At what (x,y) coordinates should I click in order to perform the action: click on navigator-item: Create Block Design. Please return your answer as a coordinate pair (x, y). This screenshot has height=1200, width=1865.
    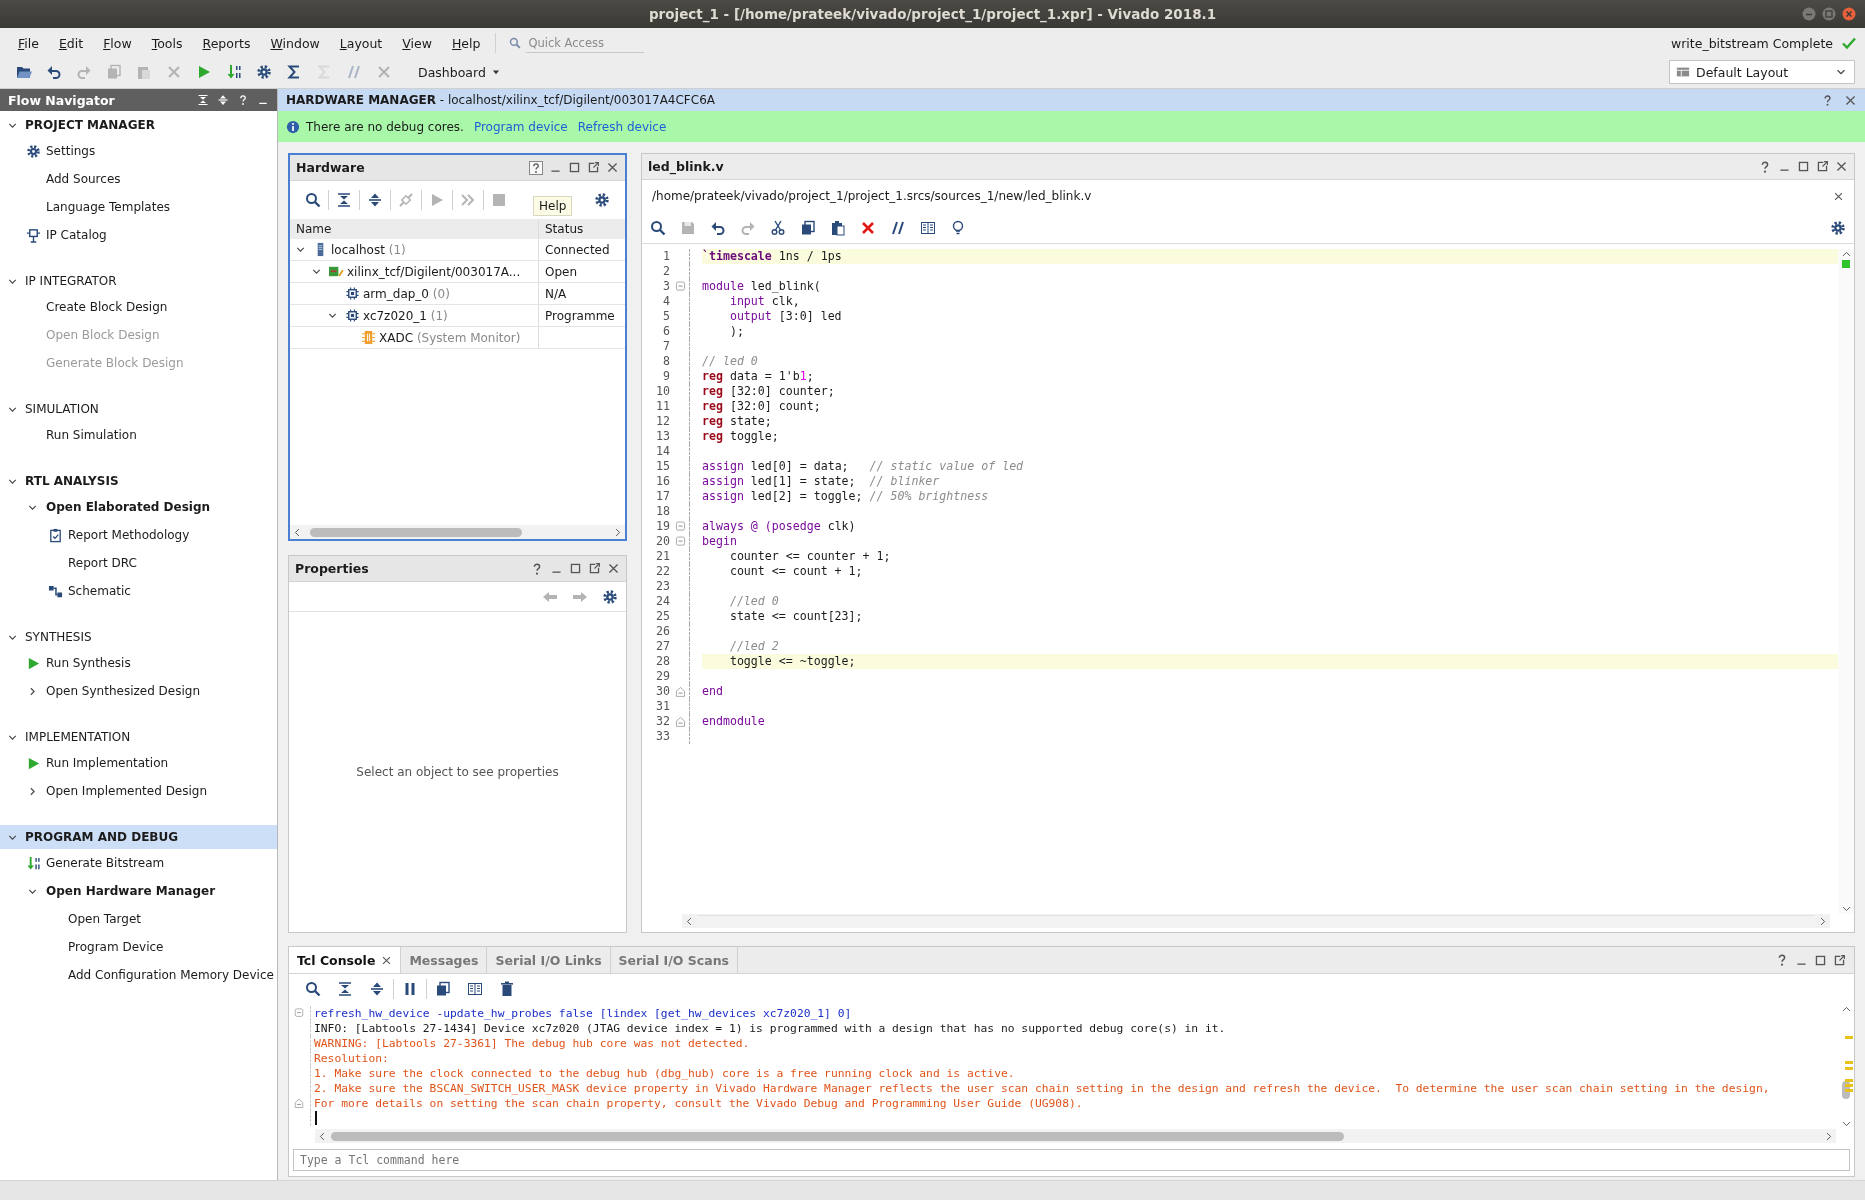
    Looking at the image, I should click on (138, 307).